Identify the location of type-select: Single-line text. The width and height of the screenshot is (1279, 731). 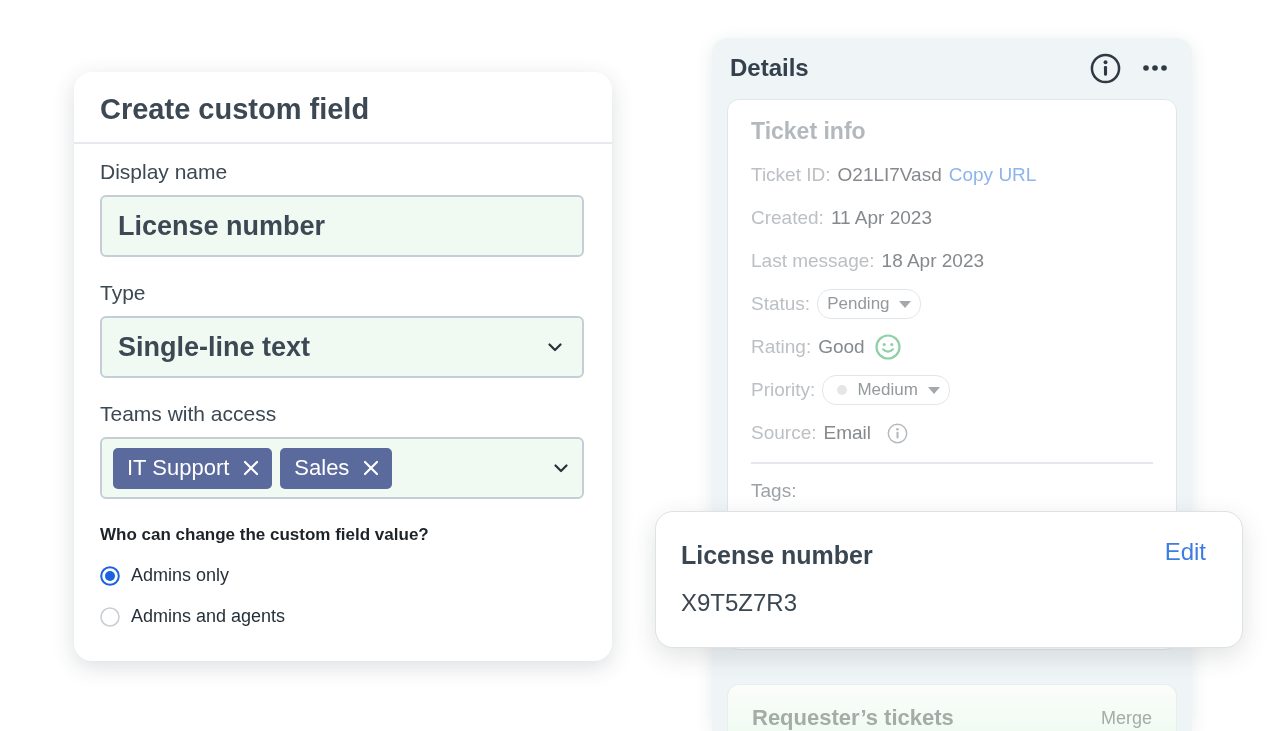
(342, 347).